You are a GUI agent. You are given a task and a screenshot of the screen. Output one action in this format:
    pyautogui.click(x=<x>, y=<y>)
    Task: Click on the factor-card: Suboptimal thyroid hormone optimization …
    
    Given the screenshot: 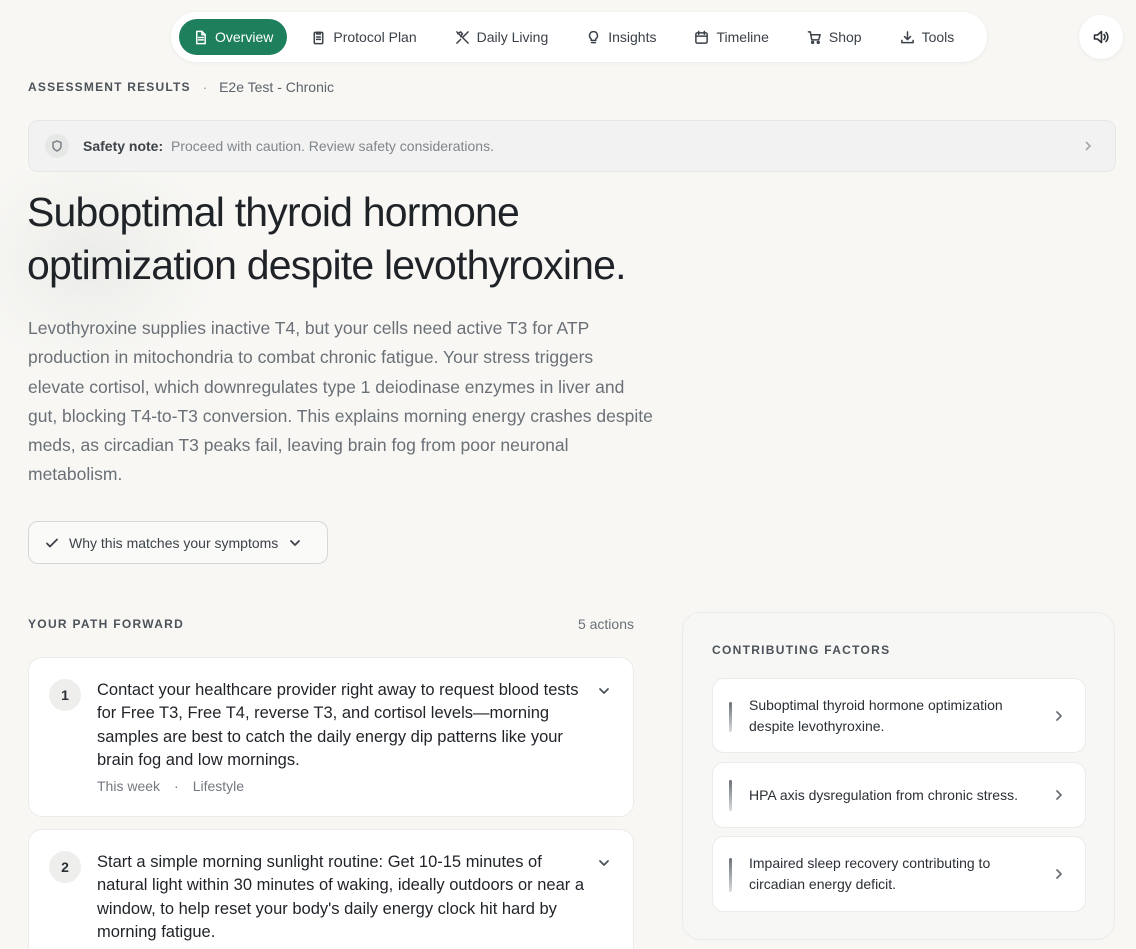 What is the action you would take?
    pyautogui.click(x=899, y=715)
    